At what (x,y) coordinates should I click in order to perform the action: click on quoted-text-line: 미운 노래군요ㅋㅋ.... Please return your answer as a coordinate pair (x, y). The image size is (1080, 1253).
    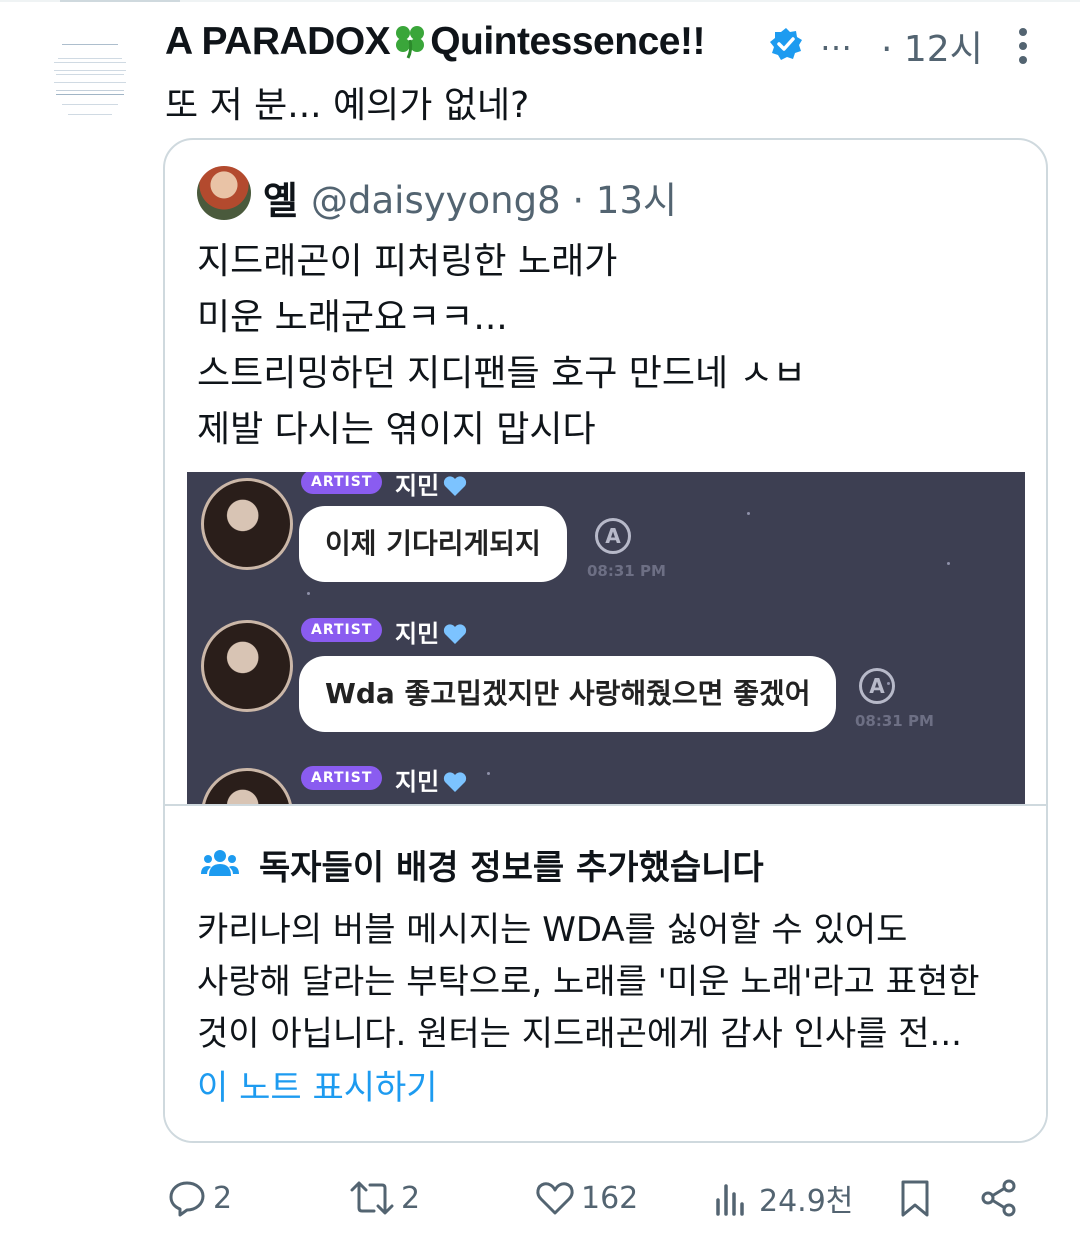
    Looking at the image, I should click on (352, 317).